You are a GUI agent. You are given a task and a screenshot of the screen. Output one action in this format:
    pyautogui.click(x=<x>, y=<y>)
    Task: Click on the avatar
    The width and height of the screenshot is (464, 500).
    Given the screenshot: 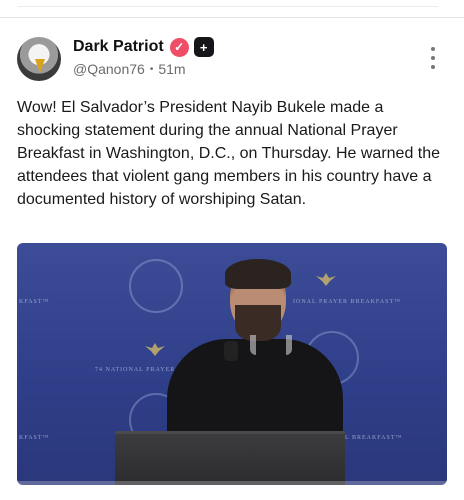 What is the action you would take?
    pyautogui.click(x=39, y=59)
    